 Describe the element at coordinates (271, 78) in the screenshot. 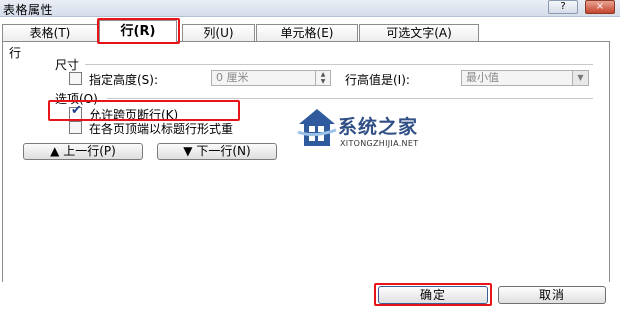

I see `height-value-spinner: 0 厘米 ▲ ▼` at that location.